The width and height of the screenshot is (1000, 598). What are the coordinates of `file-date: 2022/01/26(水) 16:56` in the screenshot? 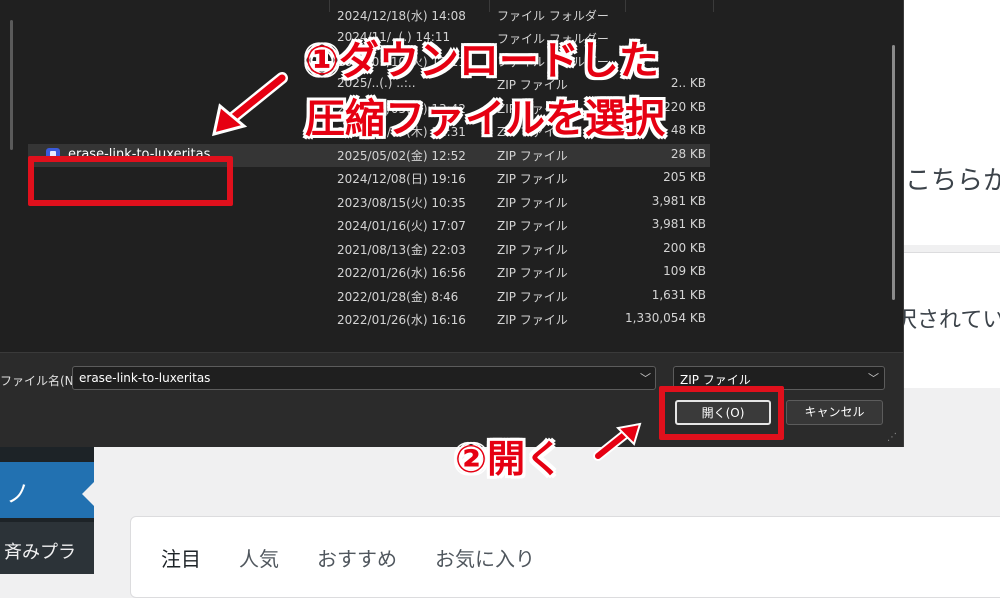 It's located at (401, 273).